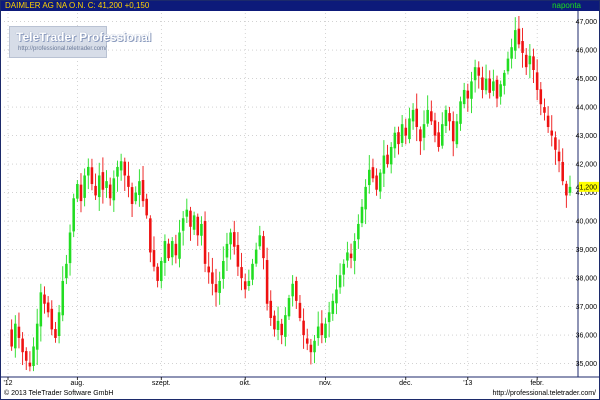 The width and height of the screenshot is (600, 400). I want to click on x-tick-label: nov., so click(325, 383).